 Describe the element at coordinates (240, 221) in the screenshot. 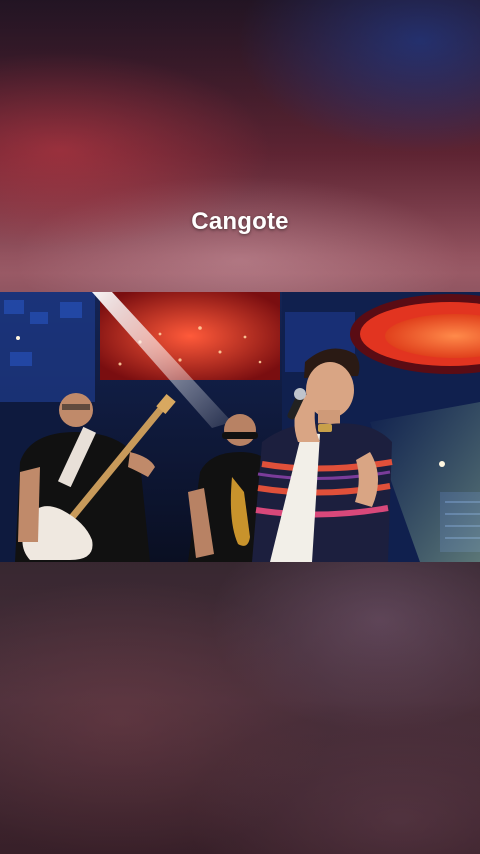

I see `caption-text: Cangote` at that location.